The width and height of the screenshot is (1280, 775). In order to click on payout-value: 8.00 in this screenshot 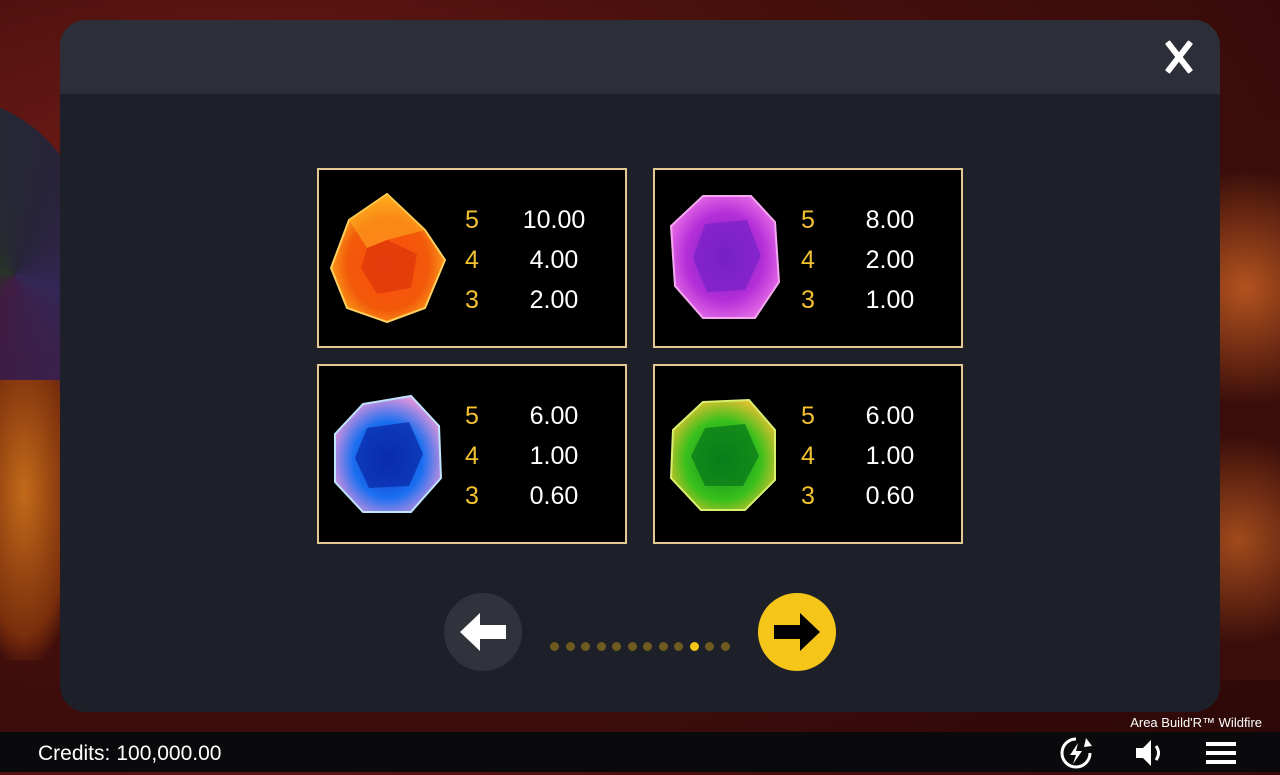, I will do `click(890, 220)`.